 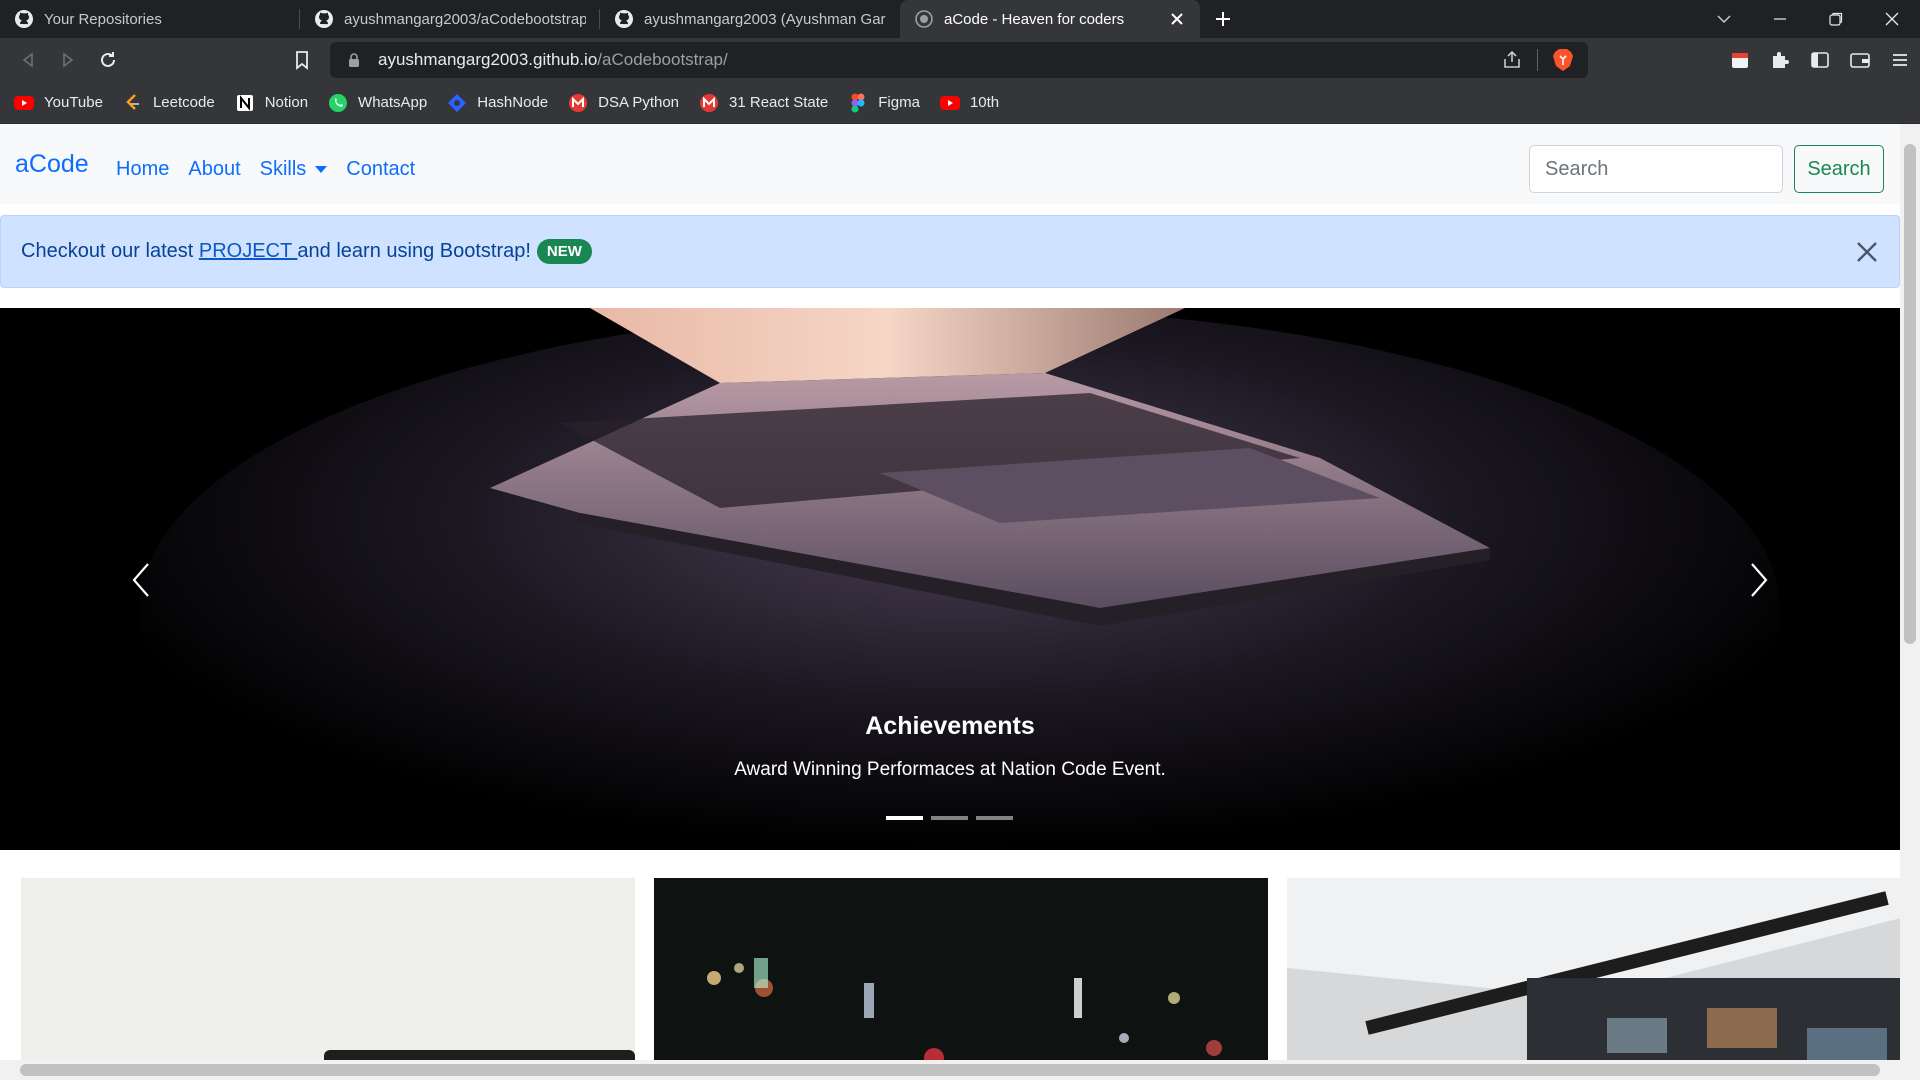 What do you see at coordinates (1512, 60) in the screenshot?
I see `share-icon` at bounding box center [1512, 60].